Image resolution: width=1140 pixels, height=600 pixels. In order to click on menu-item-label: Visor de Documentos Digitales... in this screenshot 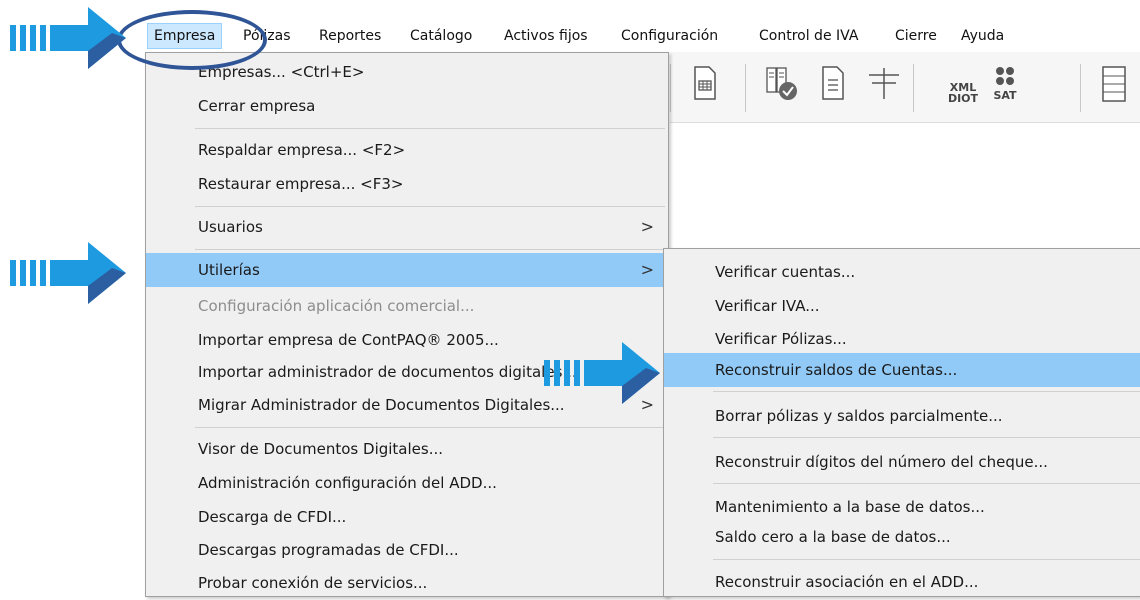, I will do `click(321, 449)`.